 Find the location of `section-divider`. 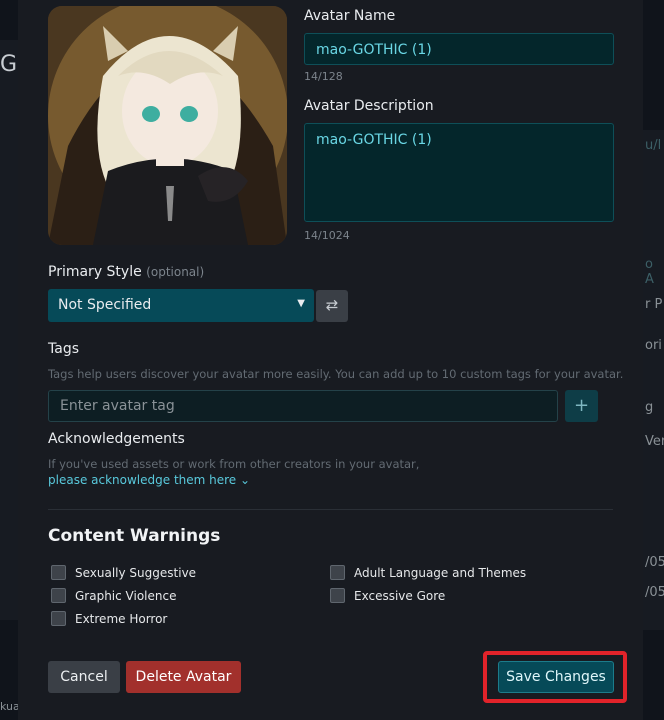

section-divider is located at coordinates (330, 509).